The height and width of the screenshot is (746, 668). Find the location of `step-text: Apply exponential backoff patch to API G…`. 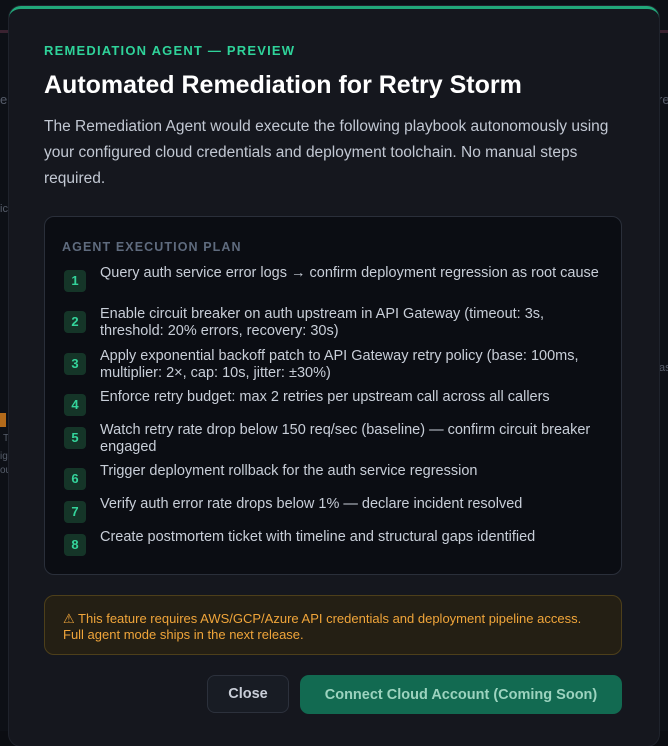

step-text: Apply exponential backoff patch to API G… is located at coordinates (339, 364).